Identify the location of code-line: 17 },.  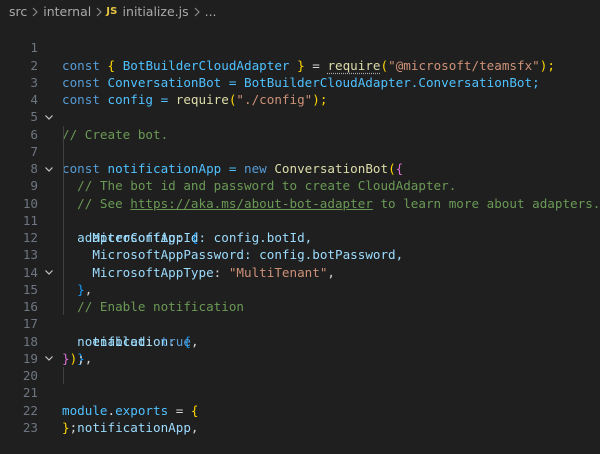
(300, 332).